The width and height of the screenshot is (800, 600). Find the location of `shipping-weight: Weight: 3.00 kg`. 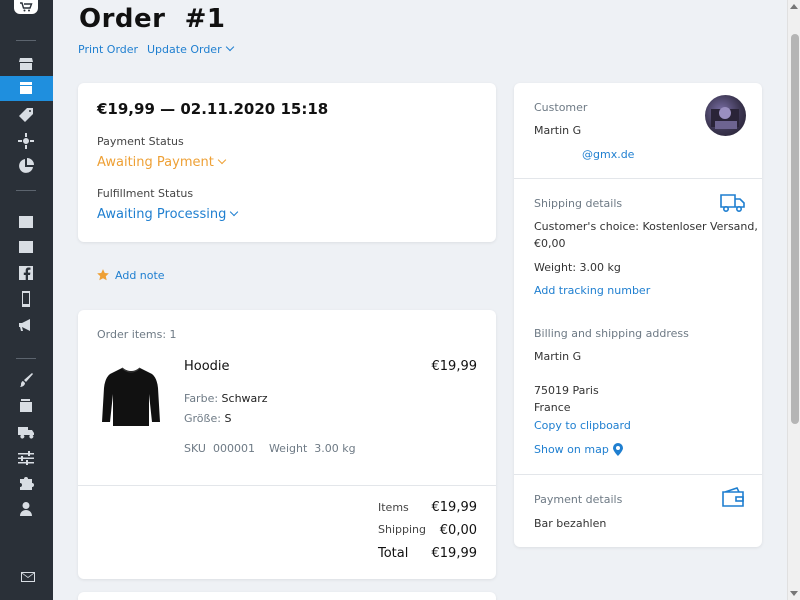

shipping-weight: Weight: 3.00 kg is located at coordinates (577, 267).